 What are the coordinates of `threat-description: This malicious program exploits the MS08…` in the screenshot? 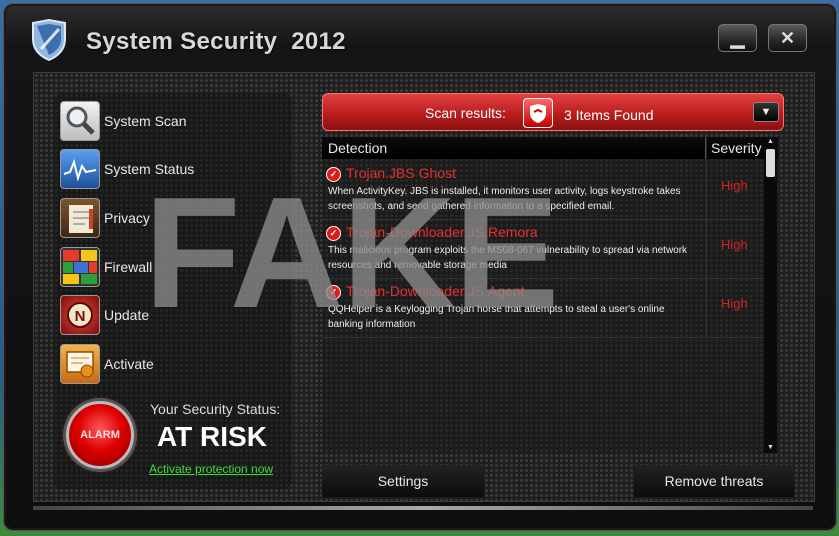 It's located at (508, 258).